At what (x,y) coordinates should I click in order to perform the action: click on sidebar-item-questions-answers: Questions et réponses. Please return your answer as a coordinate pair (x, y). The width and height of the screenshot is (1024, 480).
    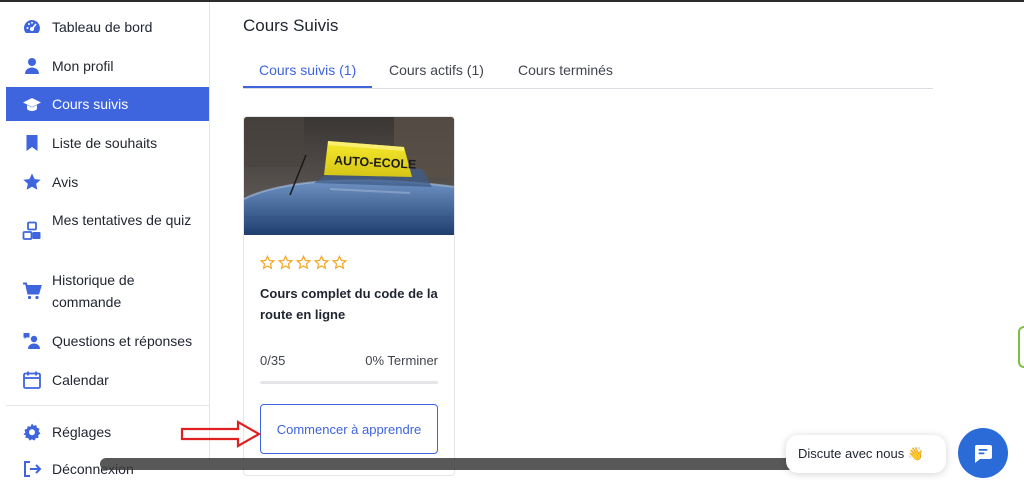
    Looking at the image, I should click on (107, 341).